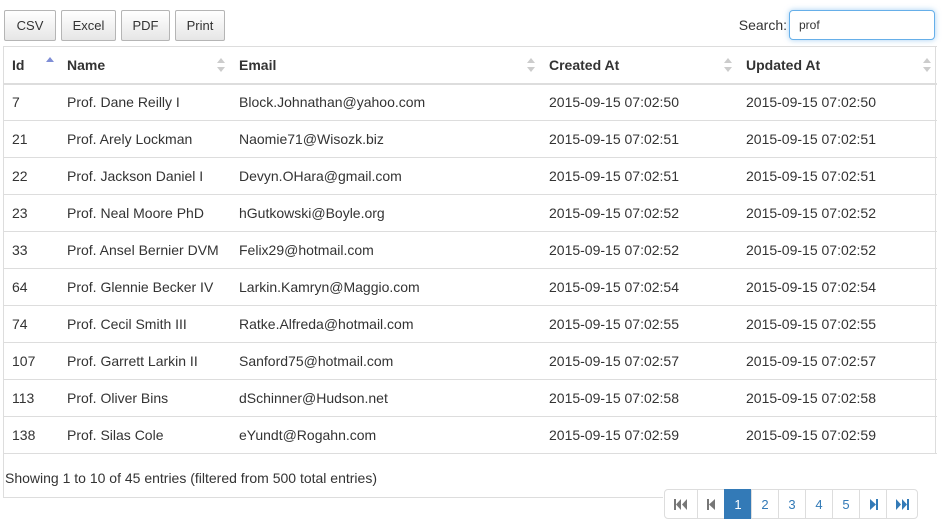 Image resolution: width=944 pixels, height=520 pixels. What do you see at coordinates (145, 102) in the screenshot?
I see `cell-name: Prof. Dane Reilly I` at bounding box center [145, 102].